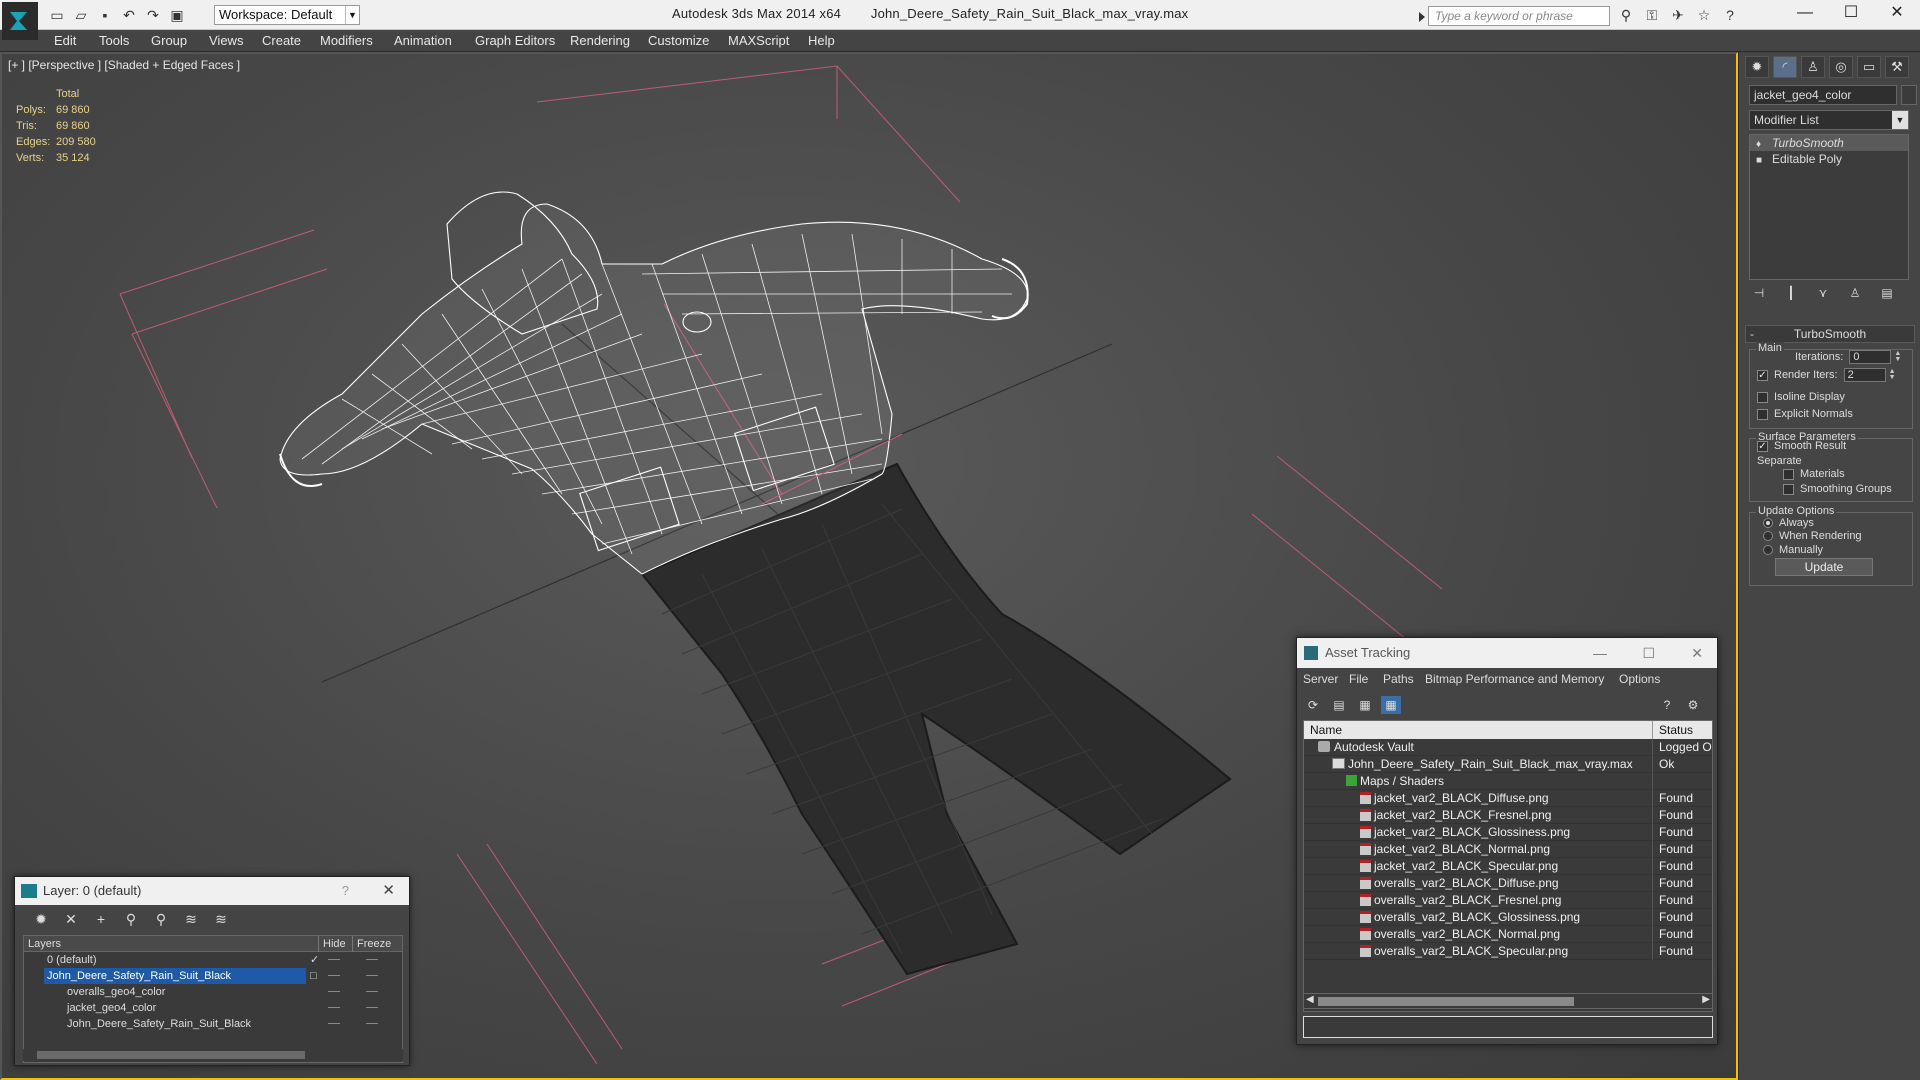 The width and height of the screenshot is (1920, 1080). What do you see at coordinates (1759, 295) in the screenshot?
I see `pin-stack-icon: ⊣` at bounding box center [1759, 295].